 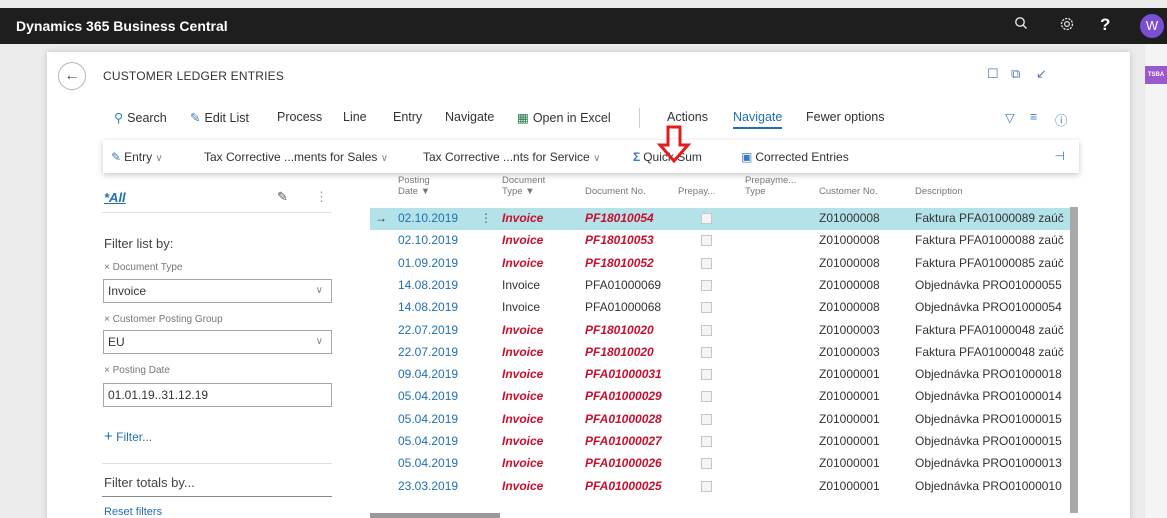 What do you see at coordinates (1015, 74) in the screenshot?
I see `open-new-window-icon: ⧉` at bounding box center [1015, 74].